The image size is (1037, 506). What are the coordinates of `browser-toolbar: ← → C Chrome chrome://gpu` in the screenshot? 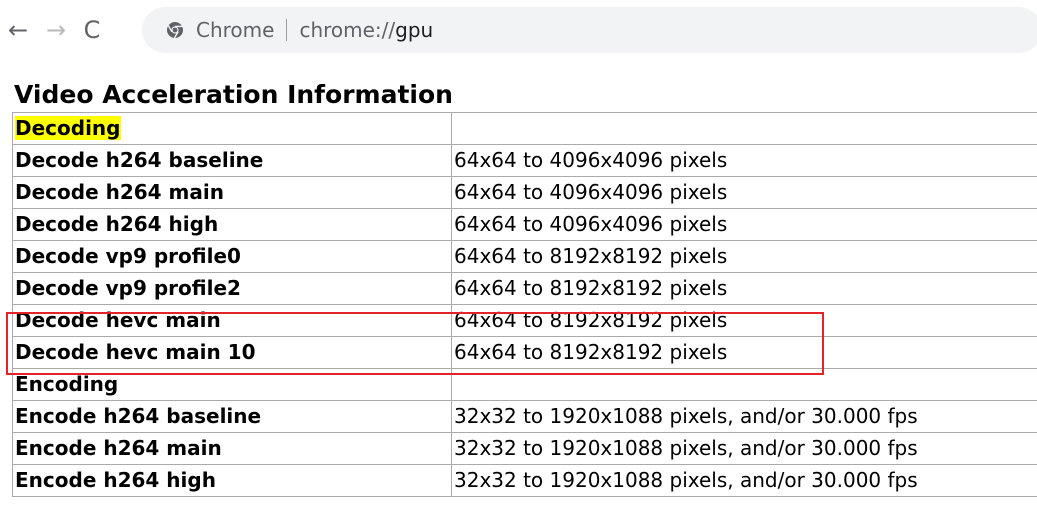 It's located at (518, 31).